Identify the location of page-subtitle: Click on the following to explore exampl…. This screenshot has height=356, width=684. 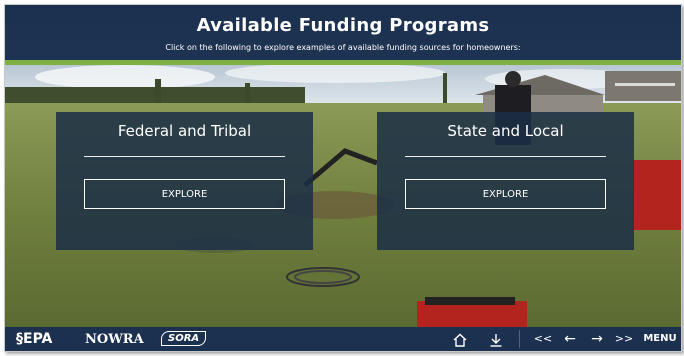
(343, 47).